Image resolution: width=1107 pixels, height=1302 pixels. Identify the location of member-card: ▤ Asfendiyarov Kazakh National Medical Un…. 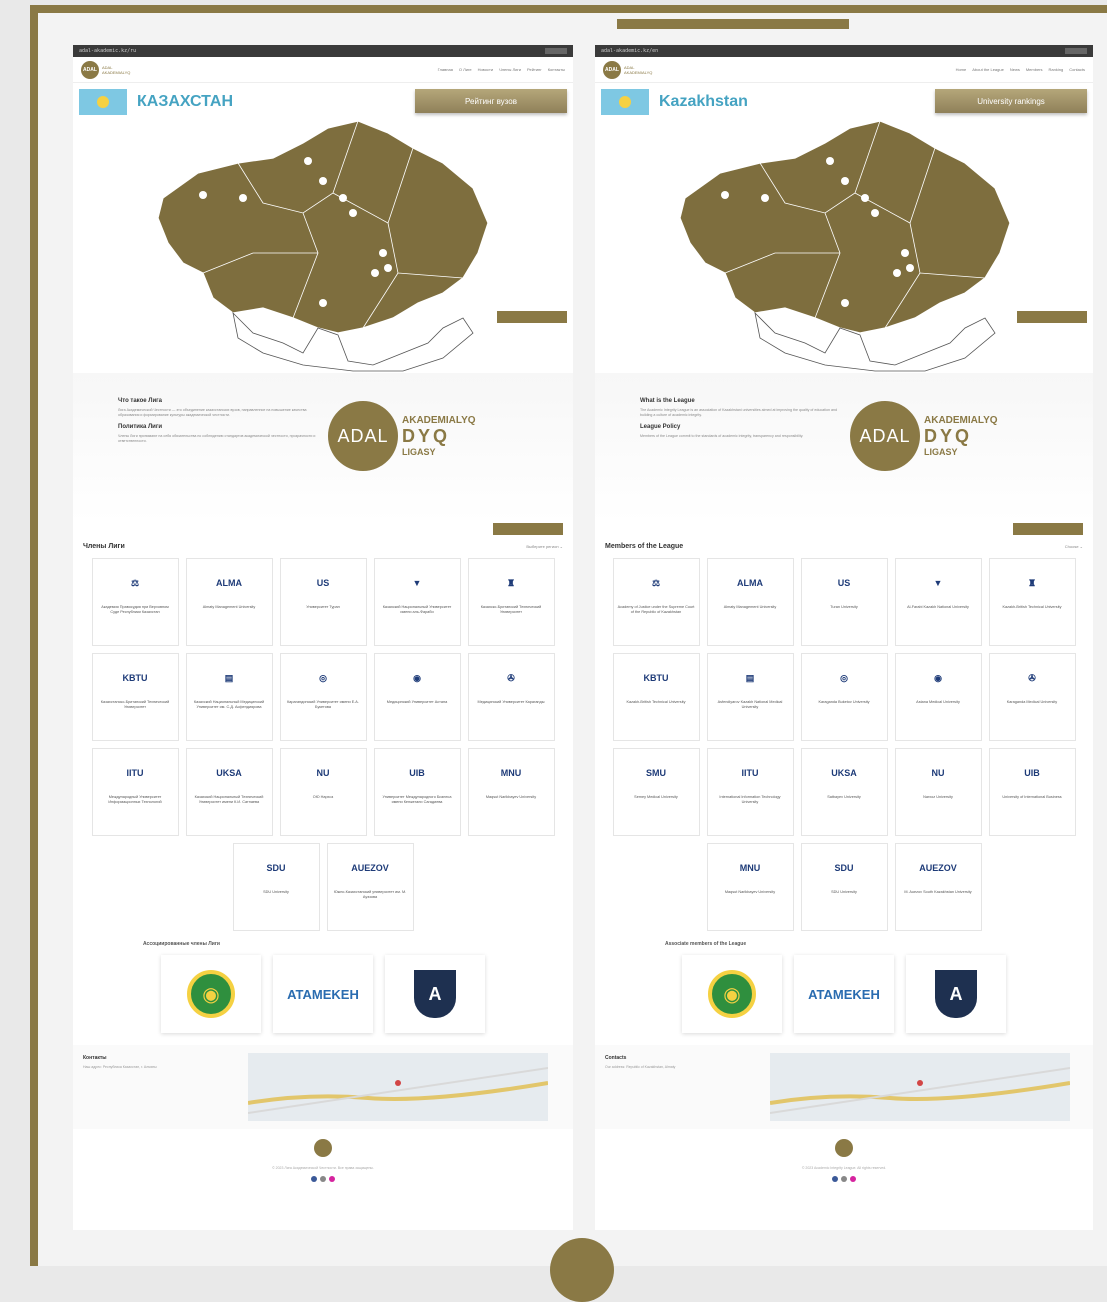
(750, 697).